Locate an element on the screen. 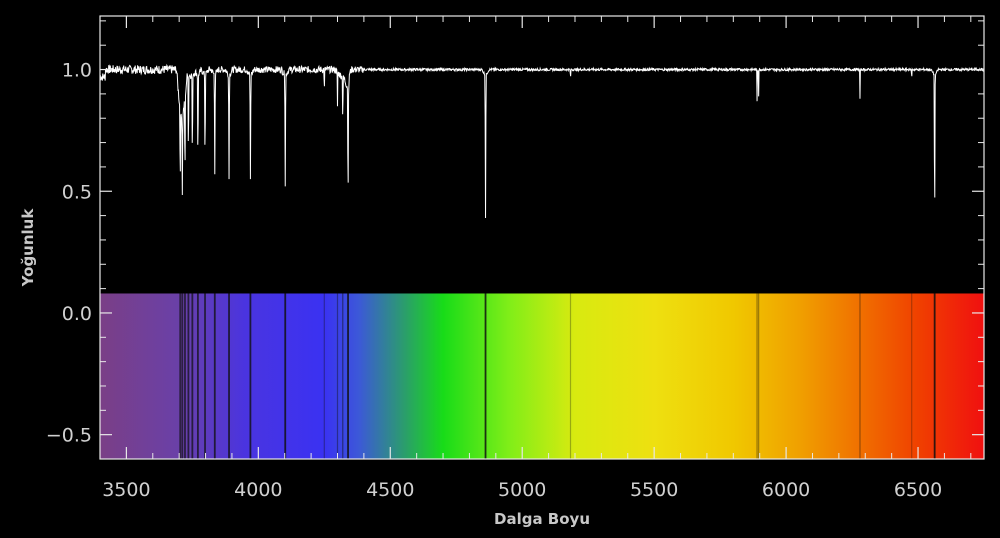 The image size is (1000, 538). y-tick-label: 0.0 is located at coordinates (77, 314).